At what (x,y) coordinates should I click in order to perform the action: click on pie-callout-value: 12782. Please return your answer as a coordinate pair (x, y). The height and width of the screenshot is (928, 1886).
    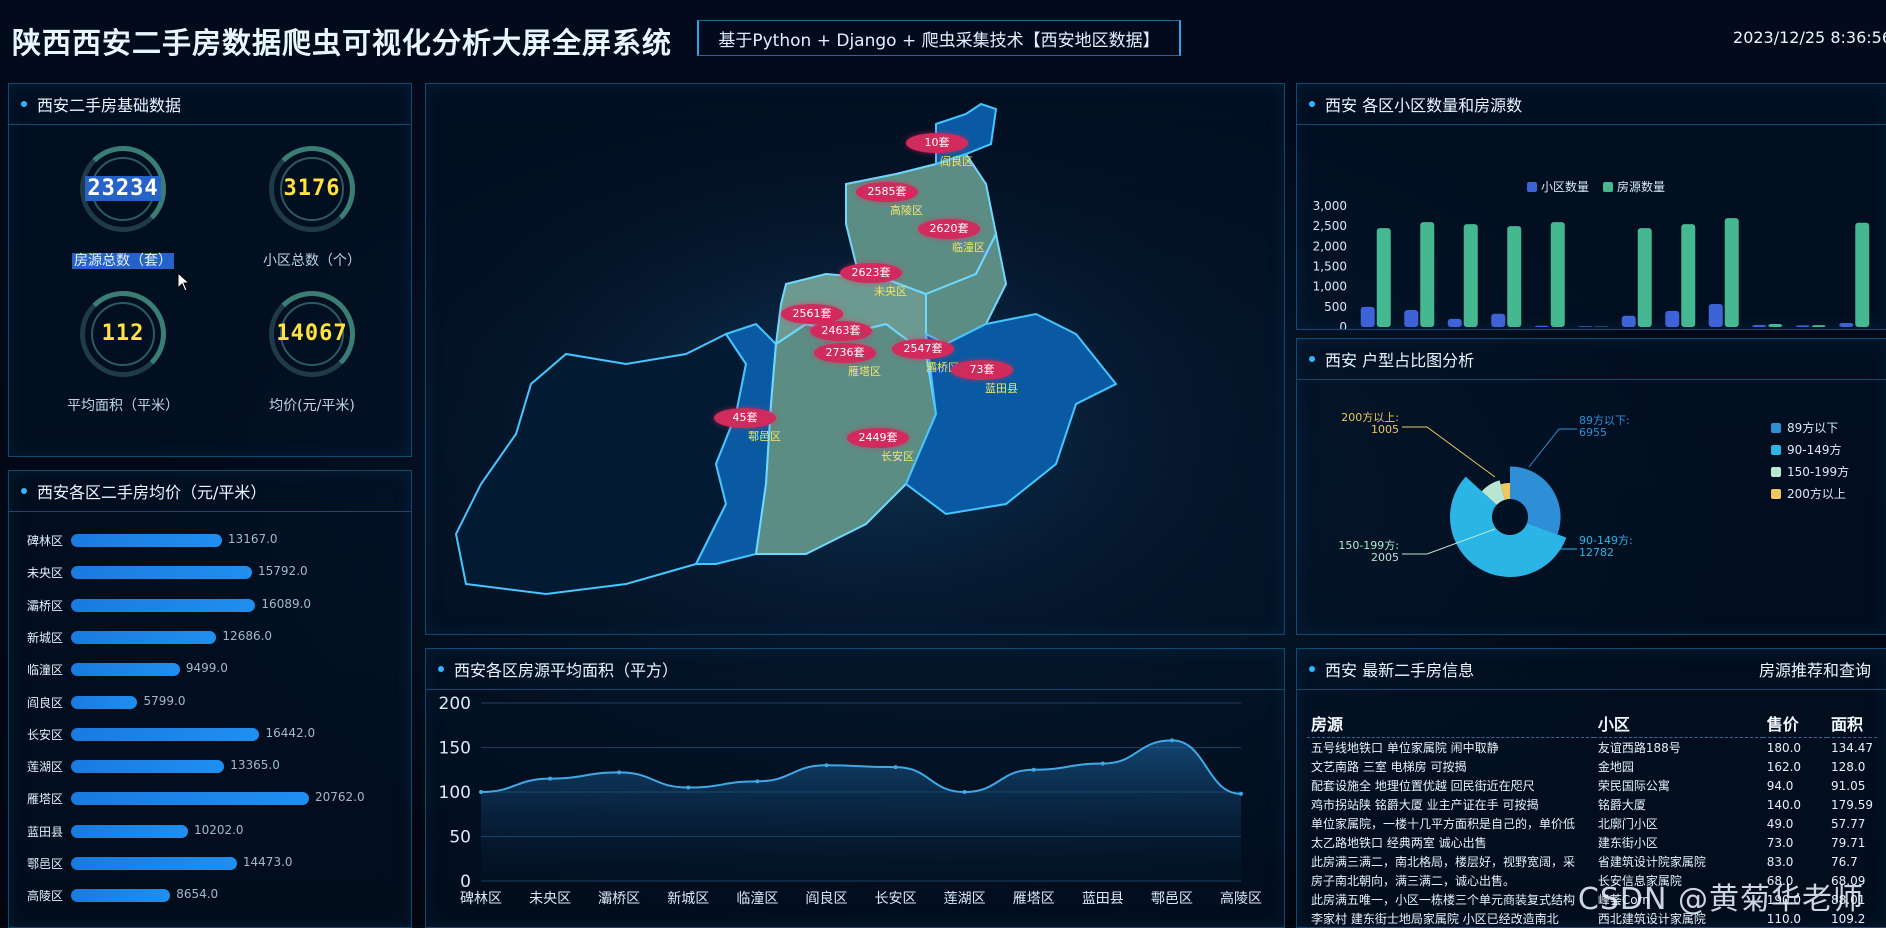
    Looking at the image, I should click on (1596, 552).